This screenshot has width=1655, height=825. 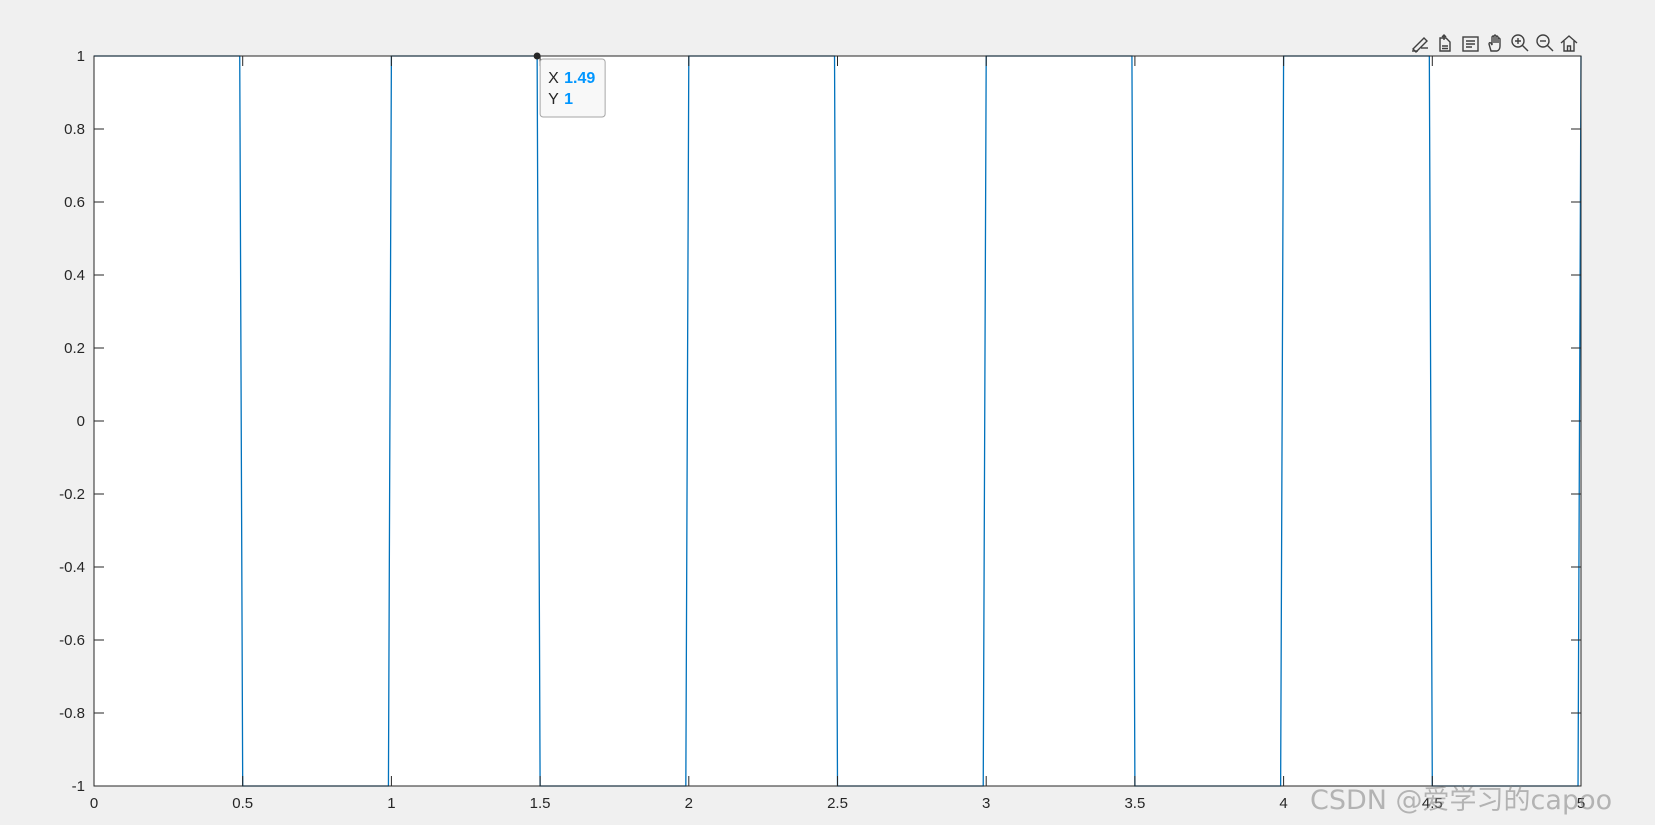 I want to click on y-tick-label: -0.4, so click(x=72, y=567).